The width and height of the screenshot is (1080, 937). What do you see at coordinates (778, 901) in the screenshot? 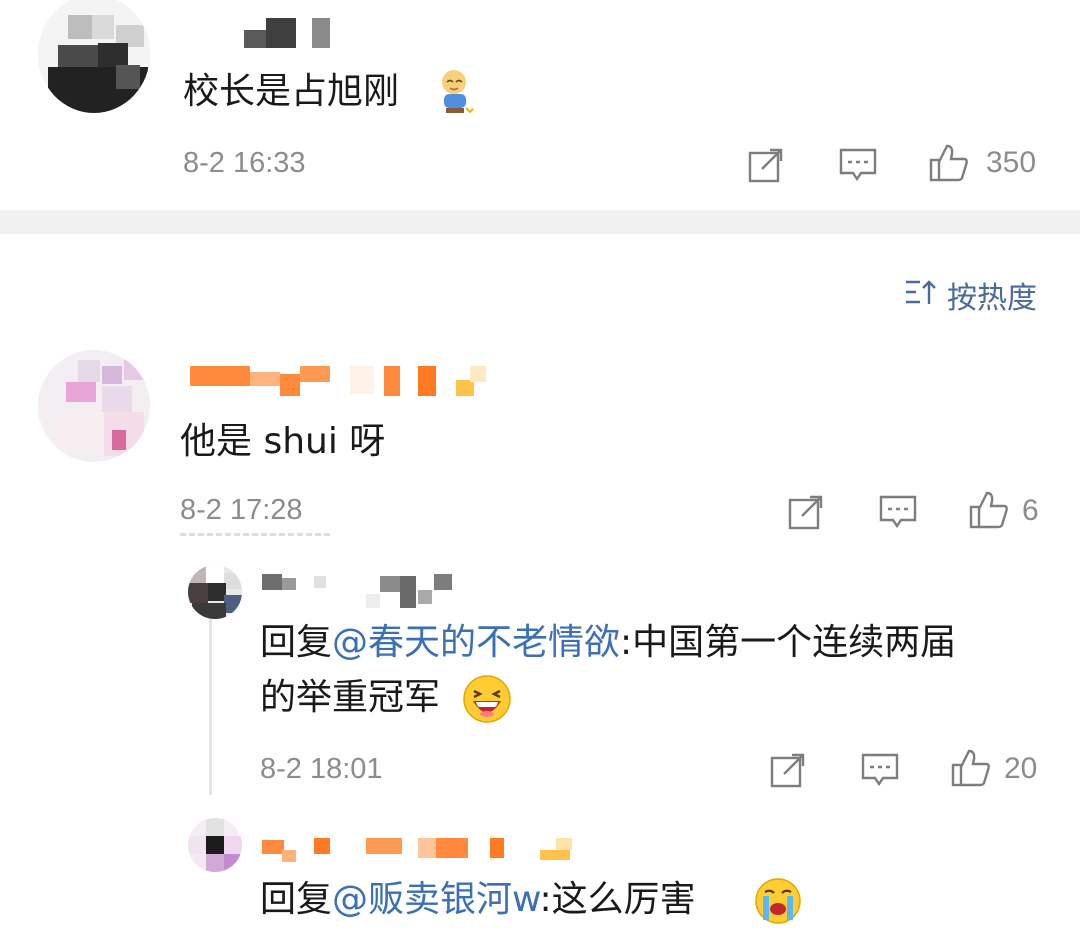
I see `crying-emoji-icon` at bounding box center [778, 901].